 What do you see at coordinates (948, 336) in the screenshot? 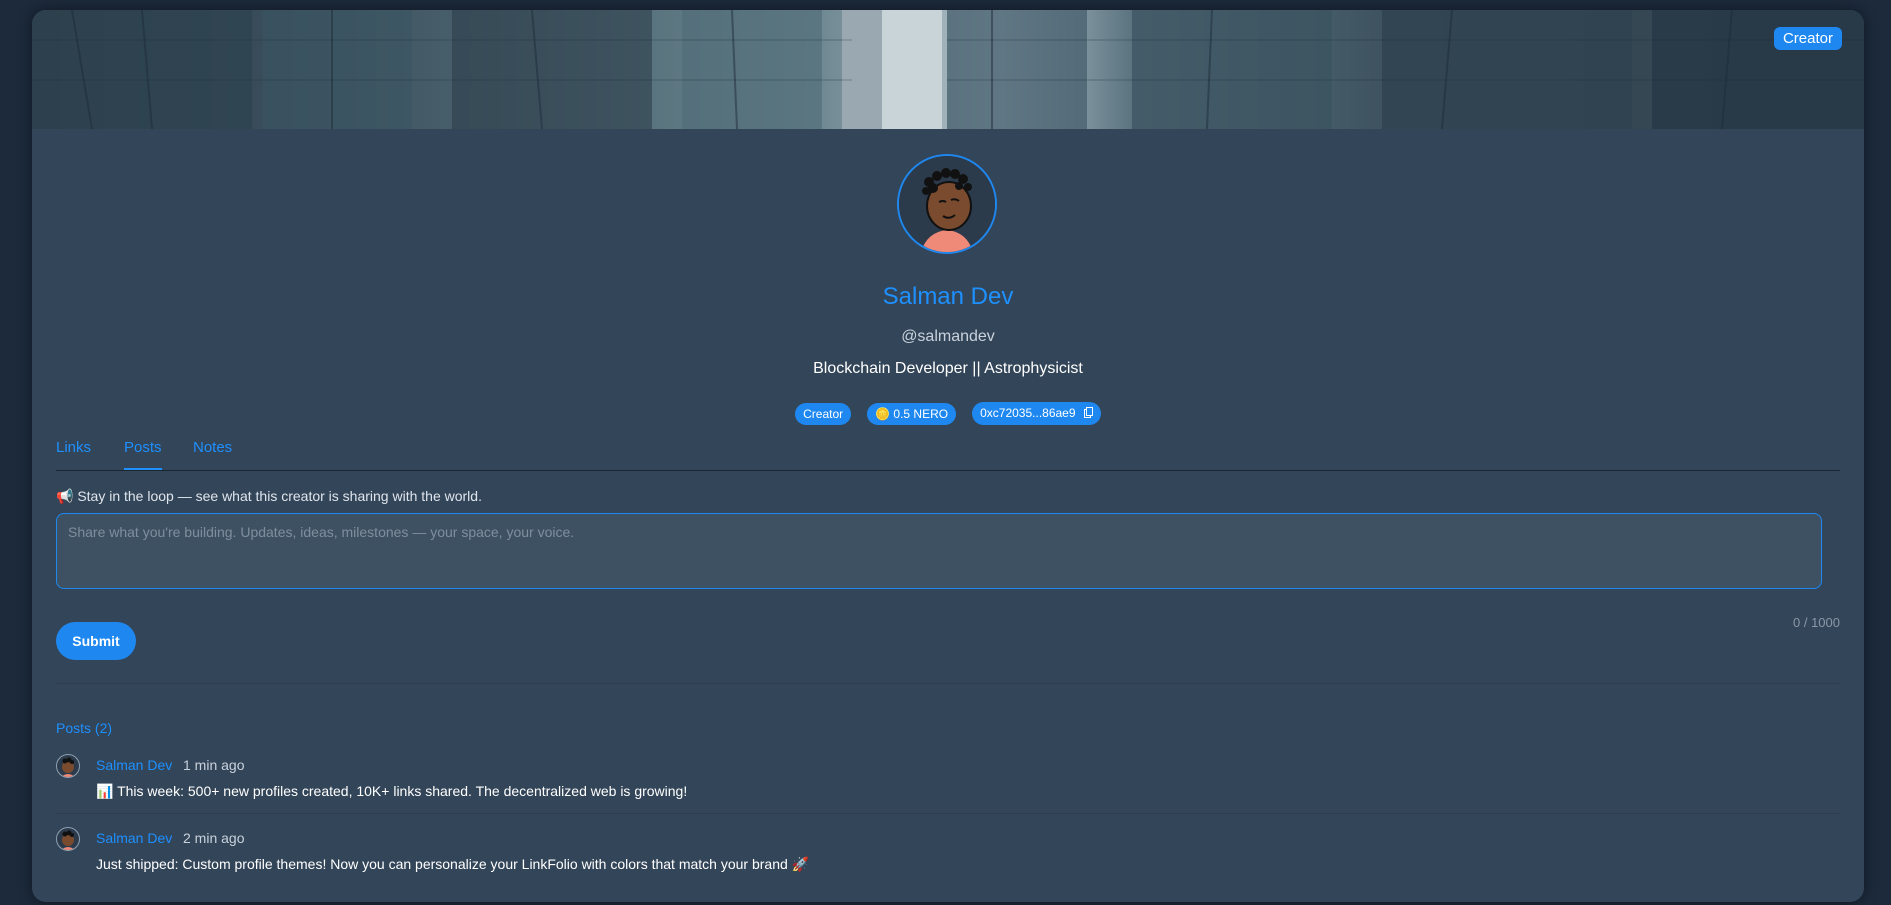
I see `profile-handle: @salmandev` at bounding box center [948, 336].